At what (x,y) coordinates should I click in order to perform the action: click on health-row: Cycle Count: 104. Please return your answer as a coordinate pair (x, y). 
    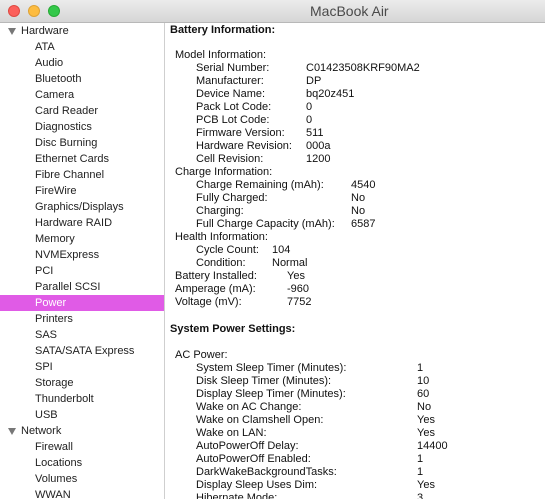
    Looking at the image, I should click on (355, 250).